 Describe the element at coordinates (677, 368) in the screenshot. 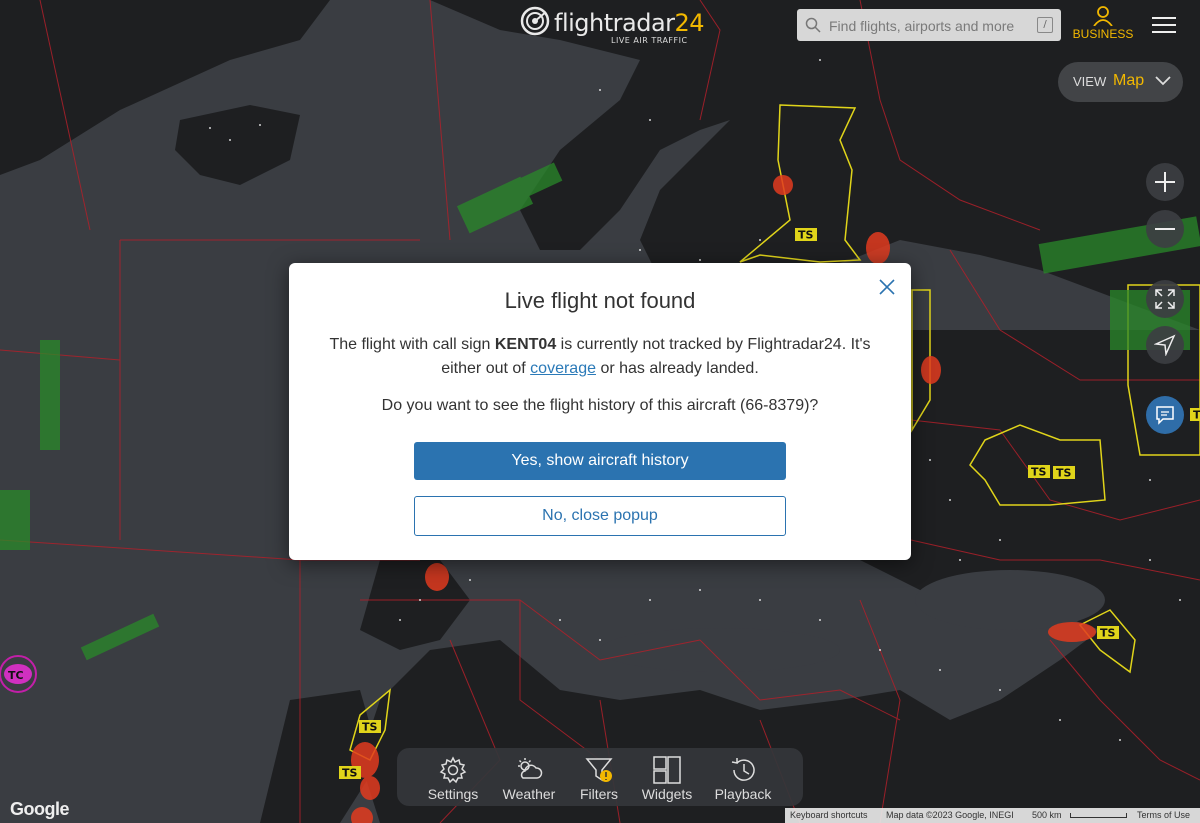

I see `message-end: or has already landed.` at that location.